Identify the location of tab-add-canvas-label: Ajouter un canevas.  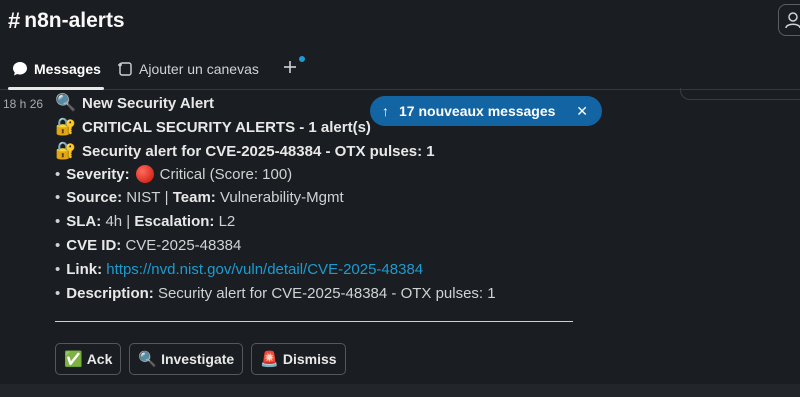
(199, 69).